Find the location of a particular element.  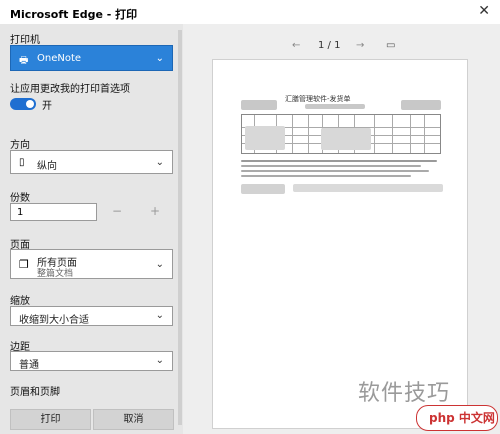

app-prefs-label: 让应用更改我的打印首选项 is located at coordinates (70, 89).